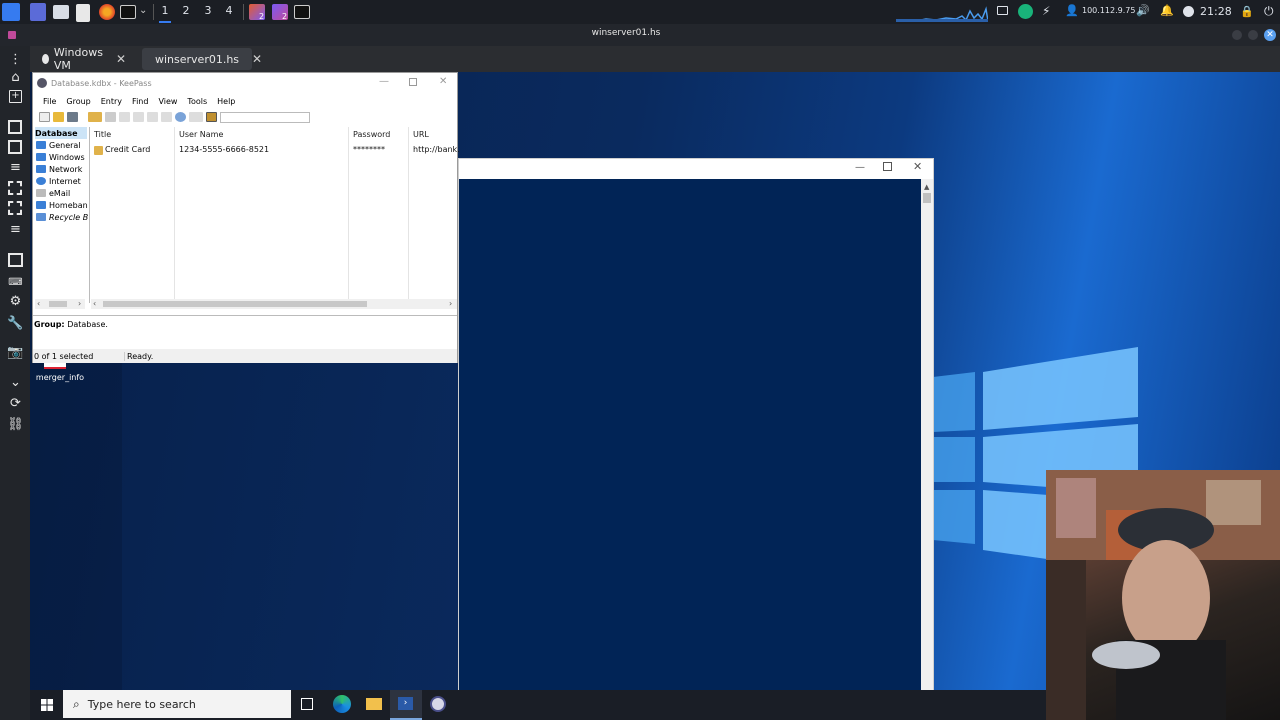  Describe the element at coordinates (107, 12) in the screenshot. I see `firefox-icon` at that location.